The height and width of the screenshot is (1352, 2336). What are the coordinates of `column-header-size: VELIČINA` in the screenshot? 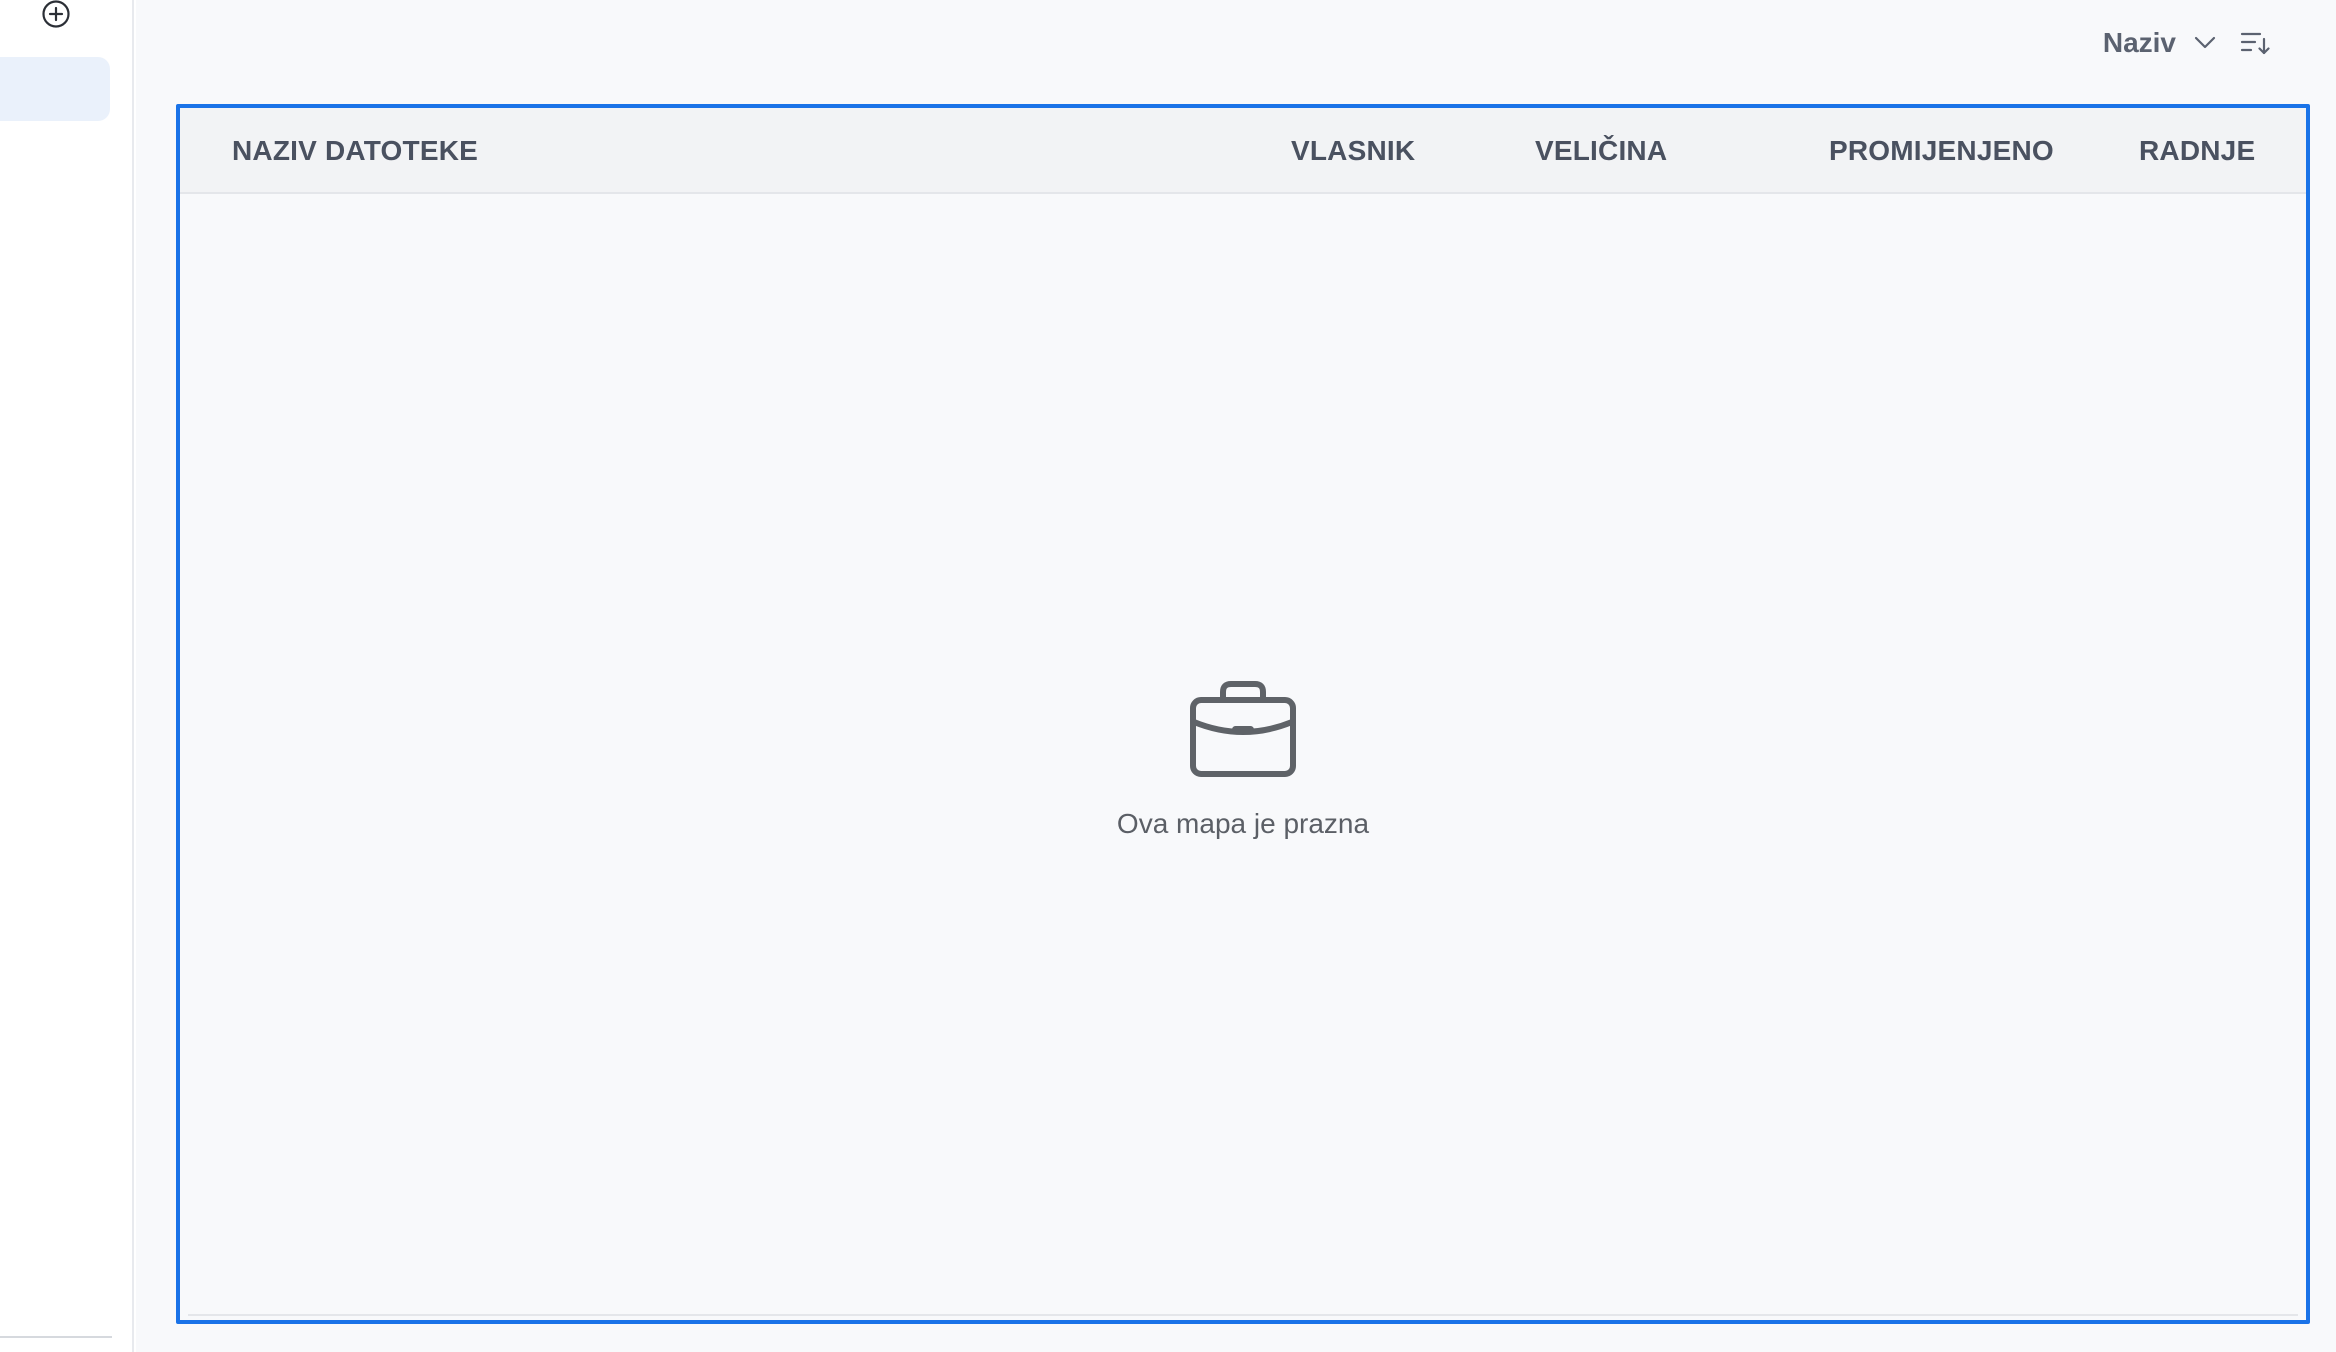 It's located at (1601, 151).